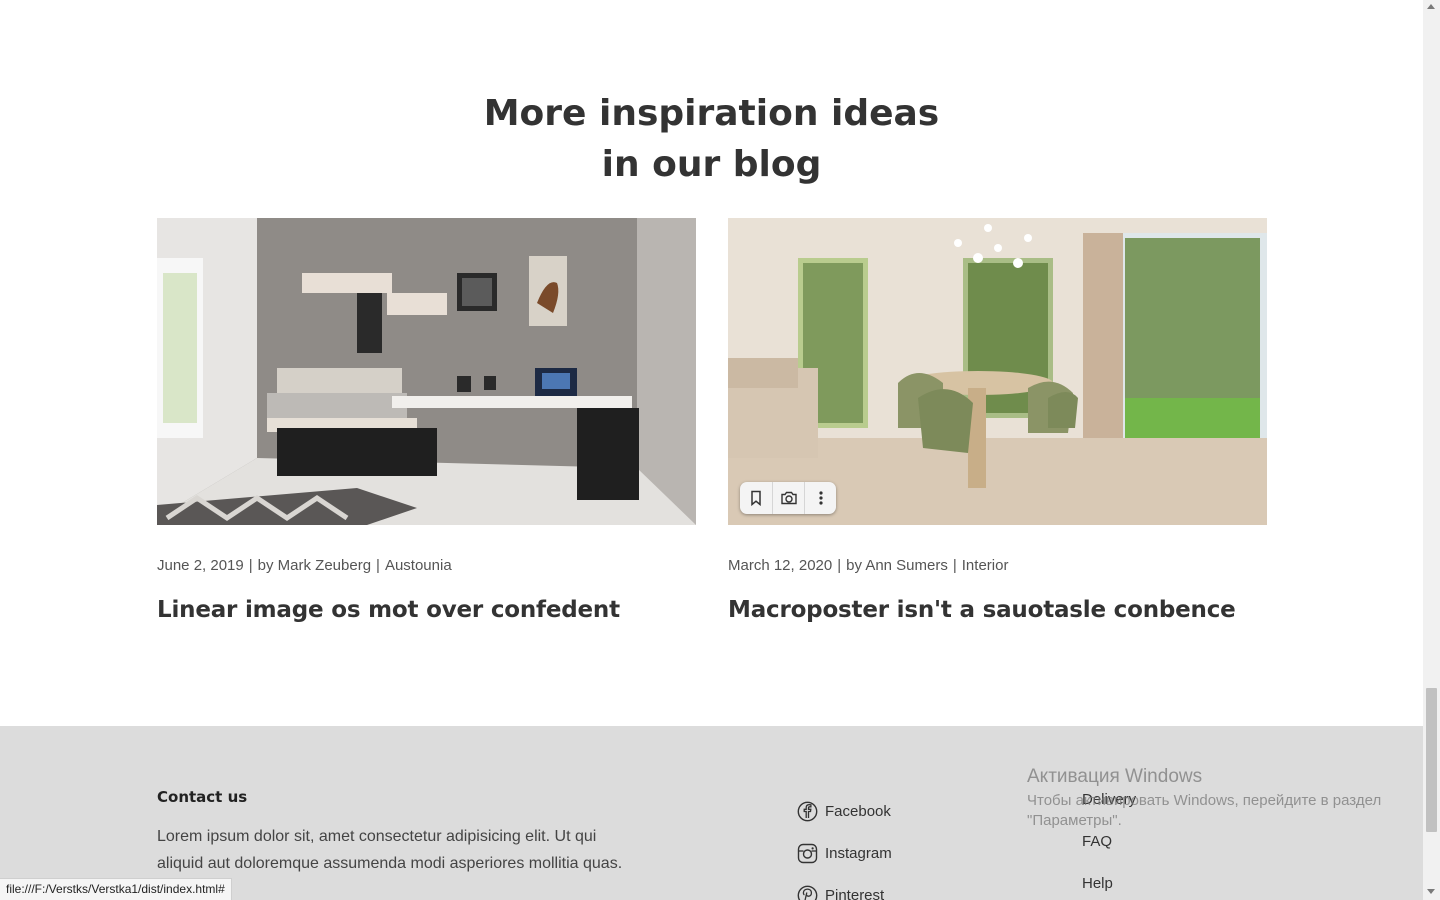 This screenshot has width=1440, height=900. I want to click on camera-search-icon, so click(788, 498).